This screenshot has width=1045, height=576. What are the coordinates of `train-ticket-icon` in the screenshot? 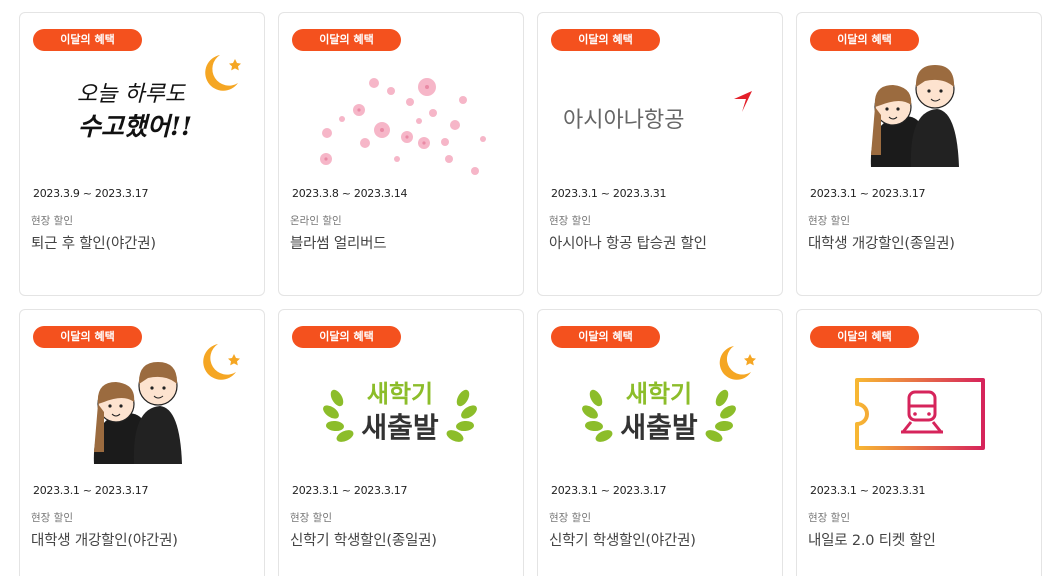 It's located at (920, 414).